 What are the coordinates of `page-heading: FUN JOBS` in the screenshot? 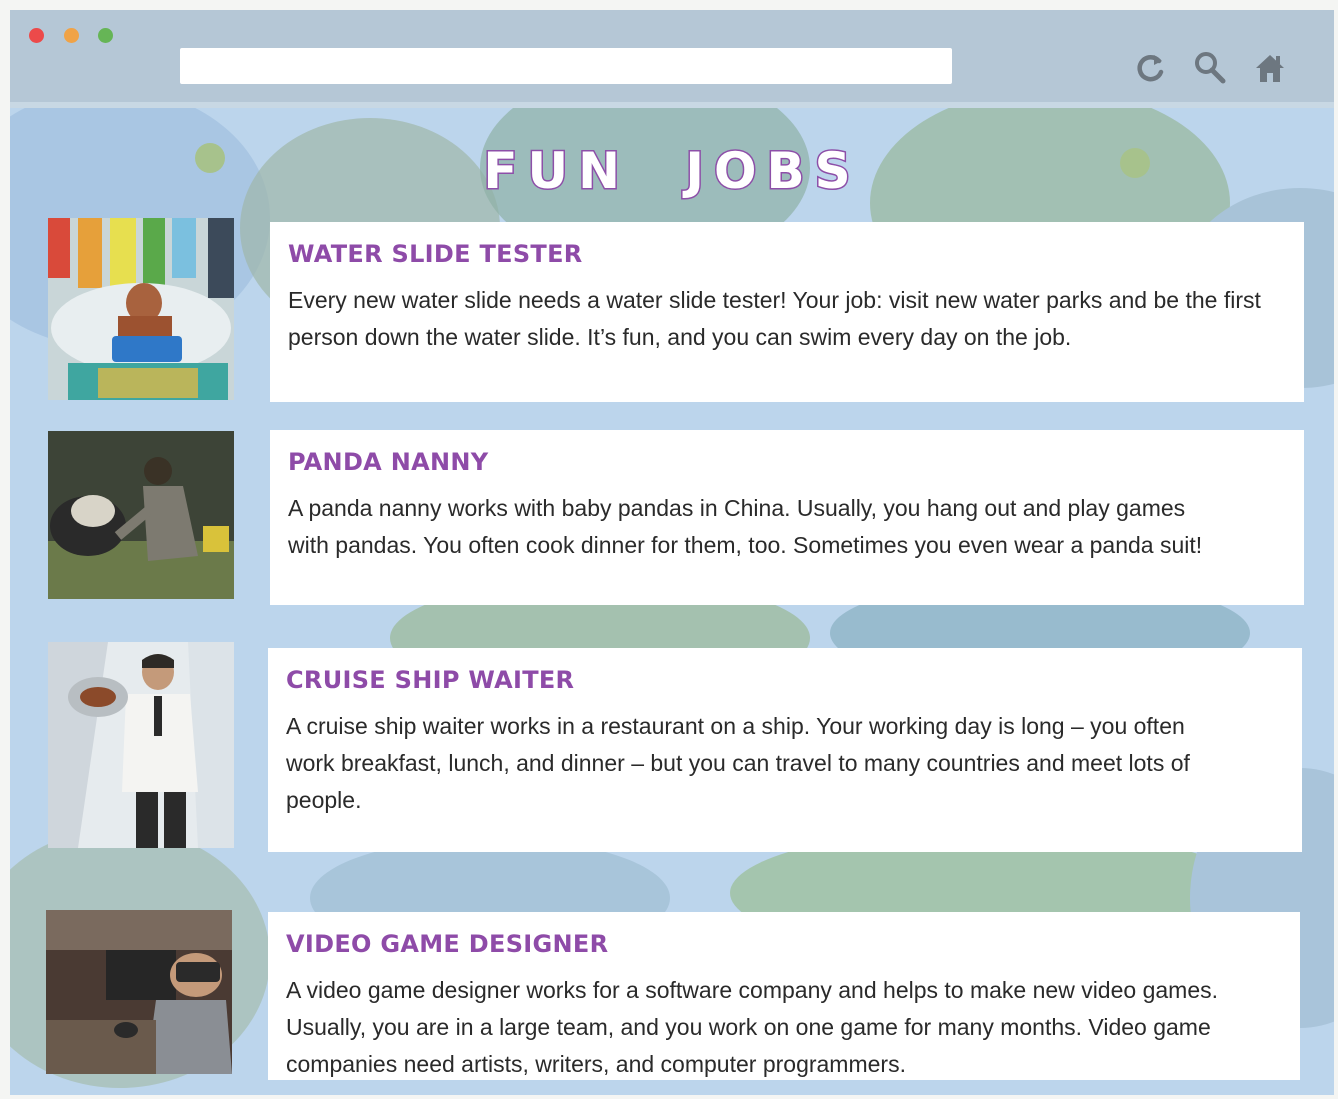 It's located at (671, 171).